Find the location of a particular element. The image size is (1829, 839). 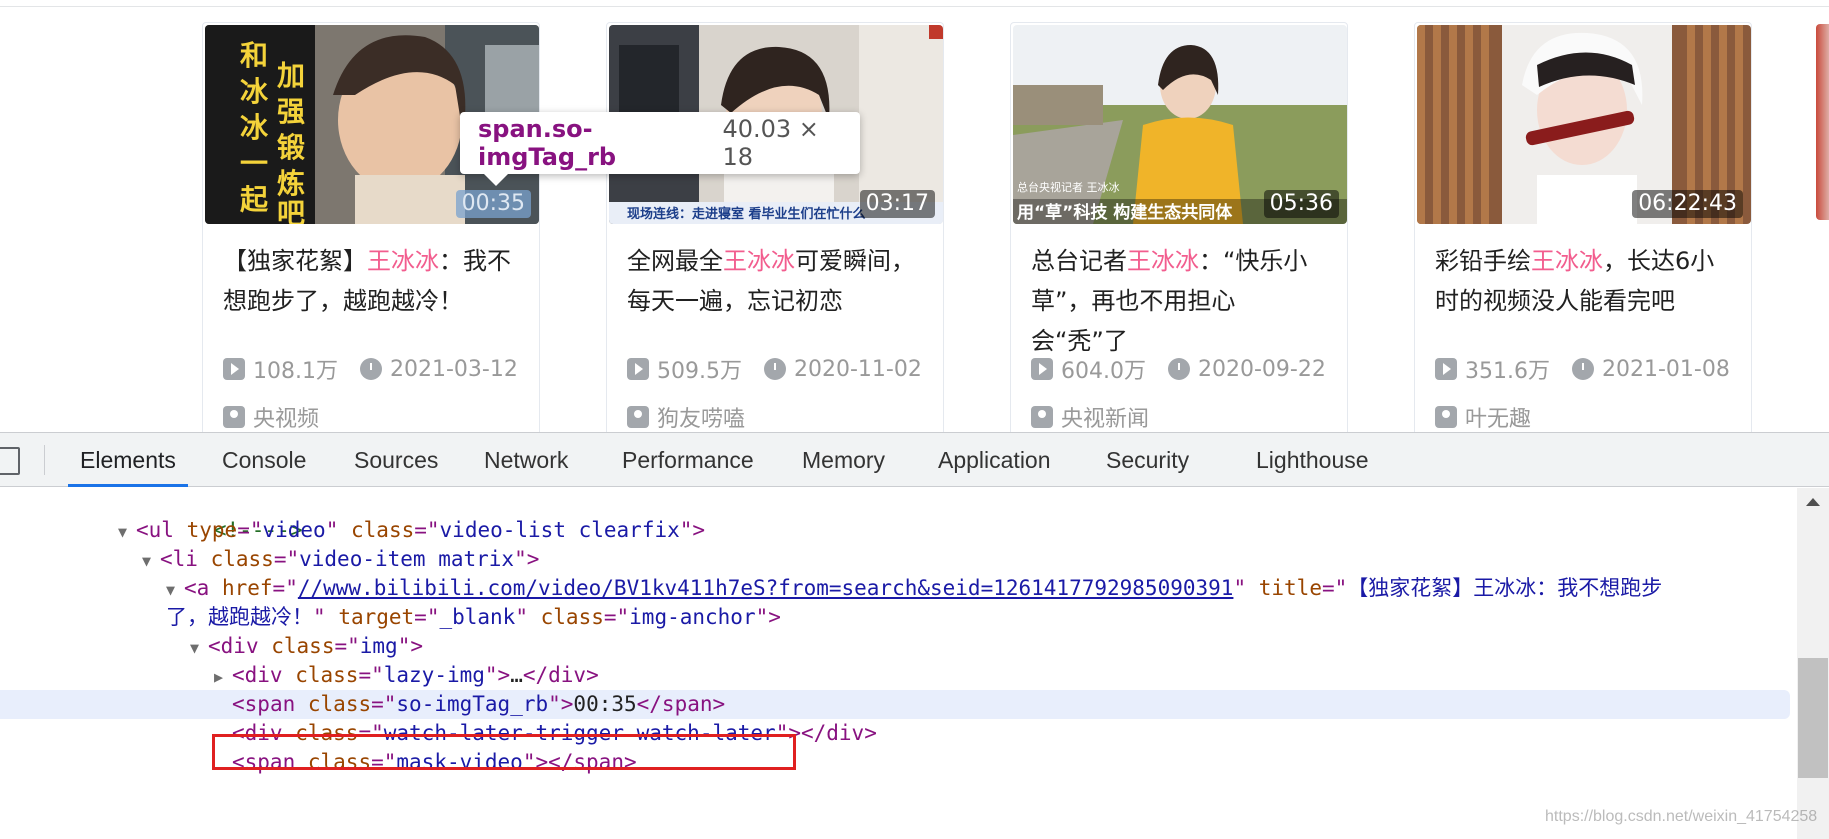

title-prefix: 全网最全 is located at coordinates (675, 261).